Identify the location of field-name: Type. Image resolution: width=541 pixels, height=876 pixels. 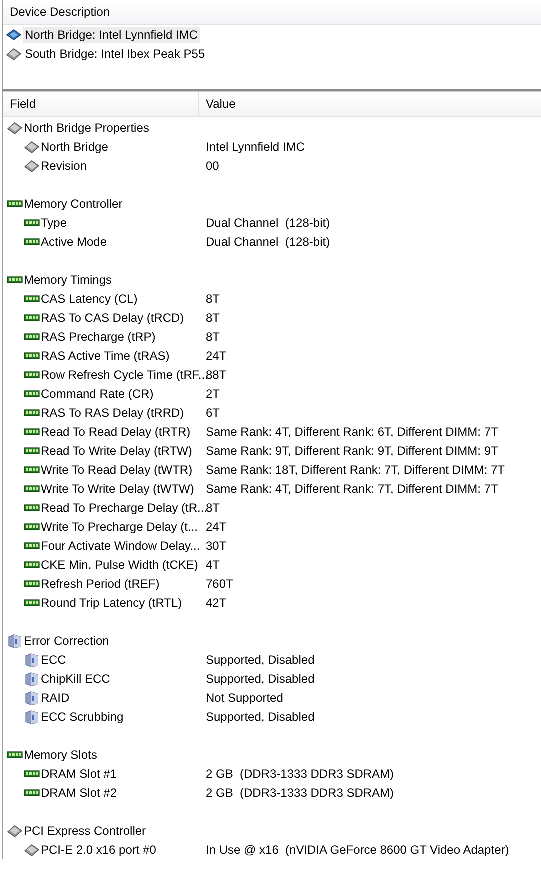
(54, 223).